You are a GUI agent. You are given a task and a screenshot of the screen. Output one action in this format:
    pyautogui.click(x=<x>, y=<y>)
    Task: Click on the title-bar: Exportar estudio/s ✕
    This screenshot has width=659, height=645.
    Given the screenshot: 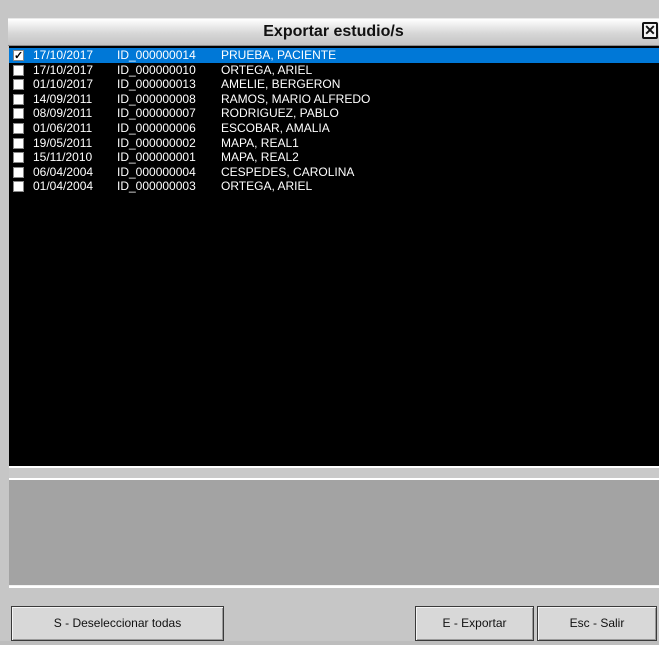 What is the action you would take?
    pyautogui.click(x=333, y=32)
    